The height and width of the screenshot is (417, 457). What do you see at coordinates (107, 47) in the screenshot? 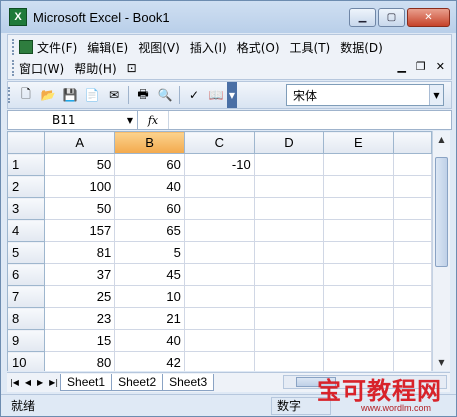
I see `menu-edit: 编辑(E)` at bounding box center [107, 47].